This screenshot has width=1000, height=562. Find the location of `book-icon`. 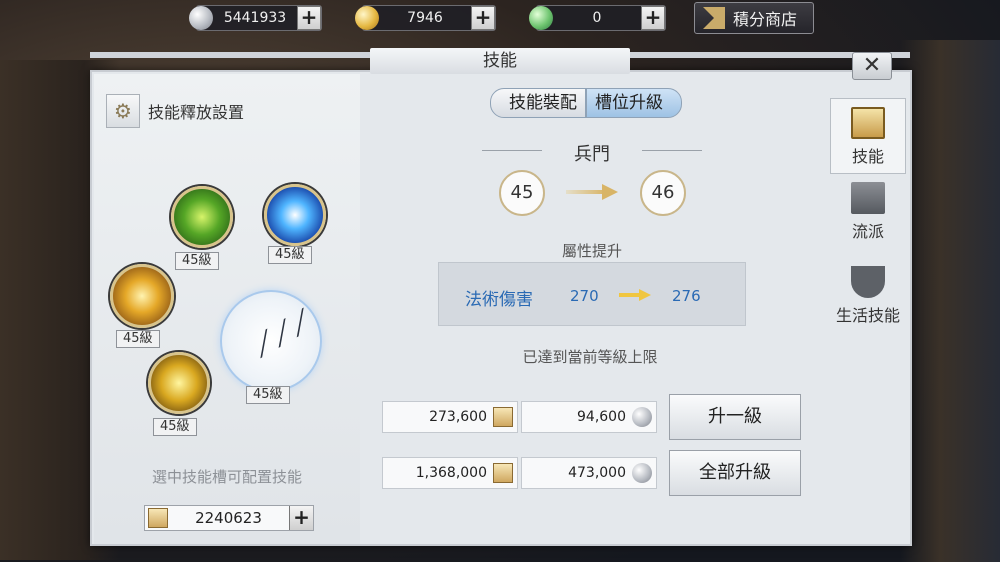

book-icon is located at coordinates (868, 123).